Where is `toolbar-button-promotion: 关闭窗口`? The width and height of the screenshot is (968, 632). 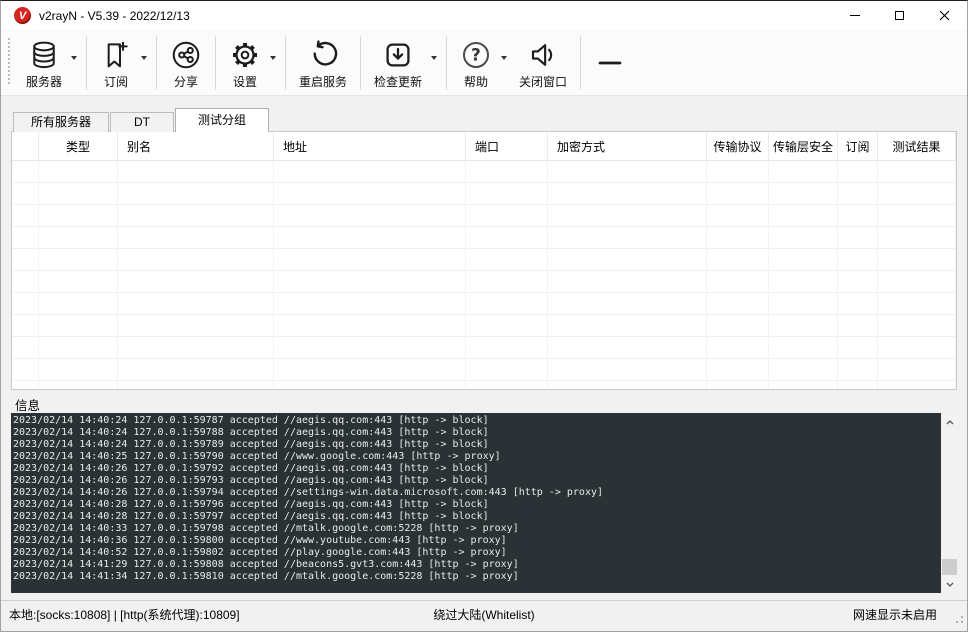 toolbar-button-promotion: 关闭窗口 is located at coordinates (543, 63).